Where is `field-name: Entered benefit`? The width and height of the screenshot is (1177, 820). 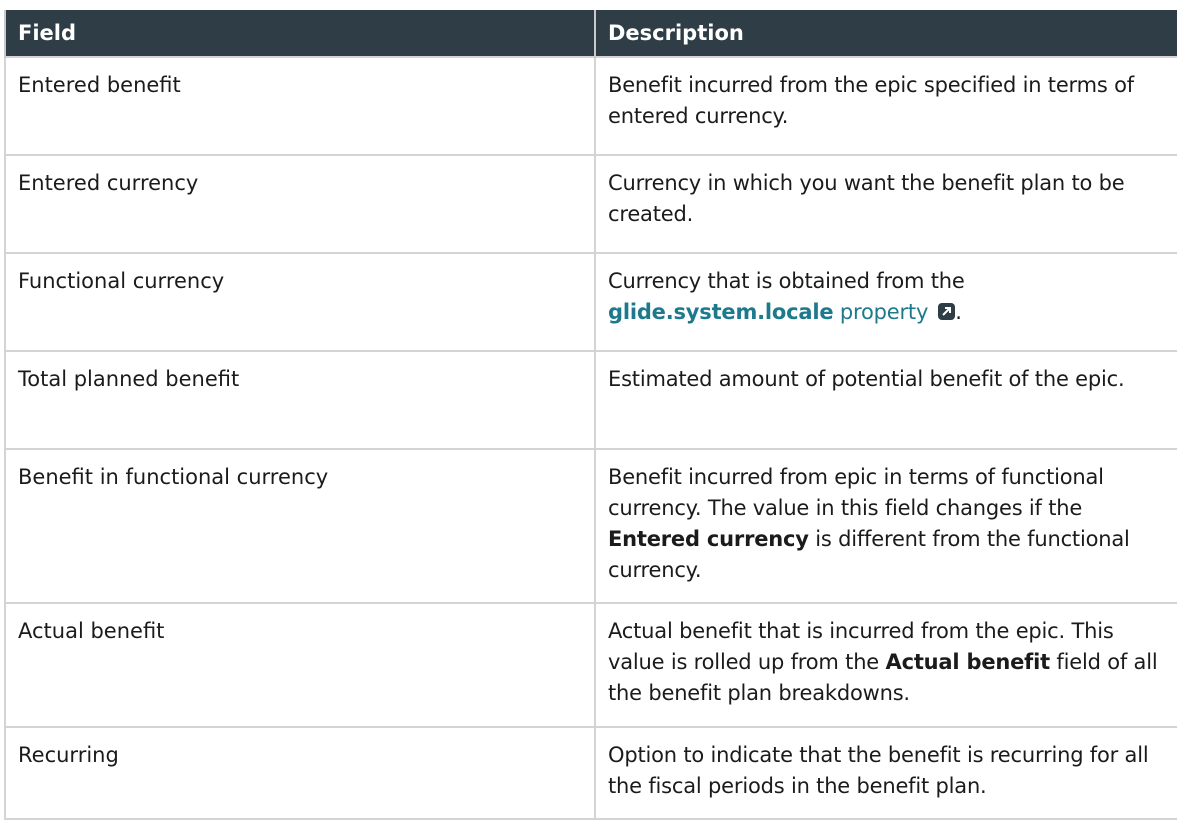
field-name: Entered benefit is located at coordinates (300, 106).